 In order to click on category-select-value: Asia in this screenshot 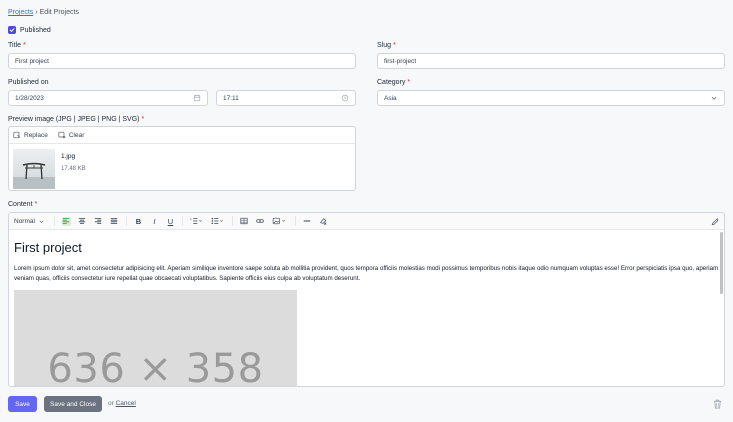, I will do `click(390, 98)`.